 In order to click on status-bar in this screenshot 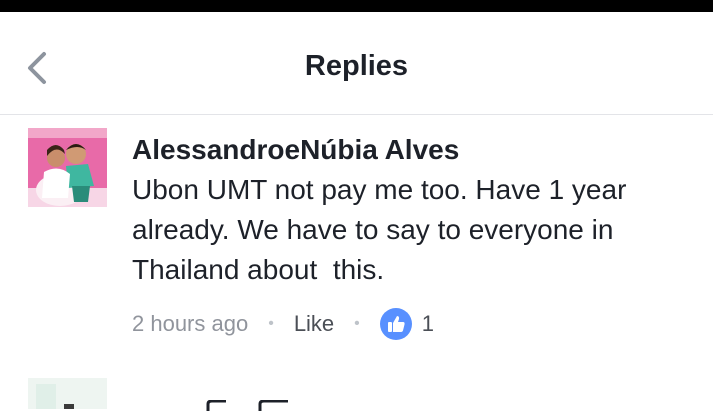, I will do `click(356, 6)`.